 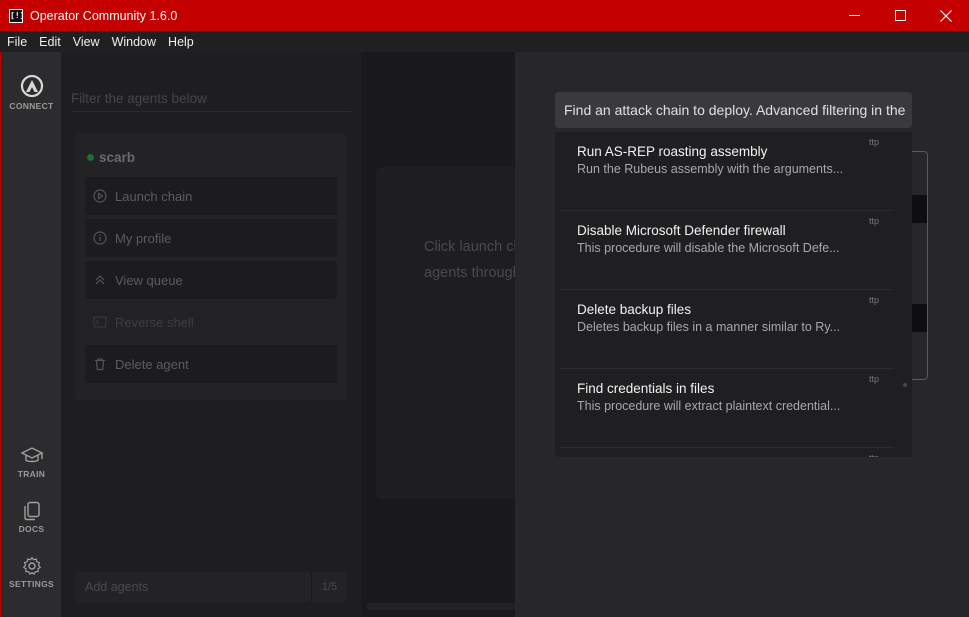 I want to click on connect-button: CONNECT, so click(x=31, y=92).